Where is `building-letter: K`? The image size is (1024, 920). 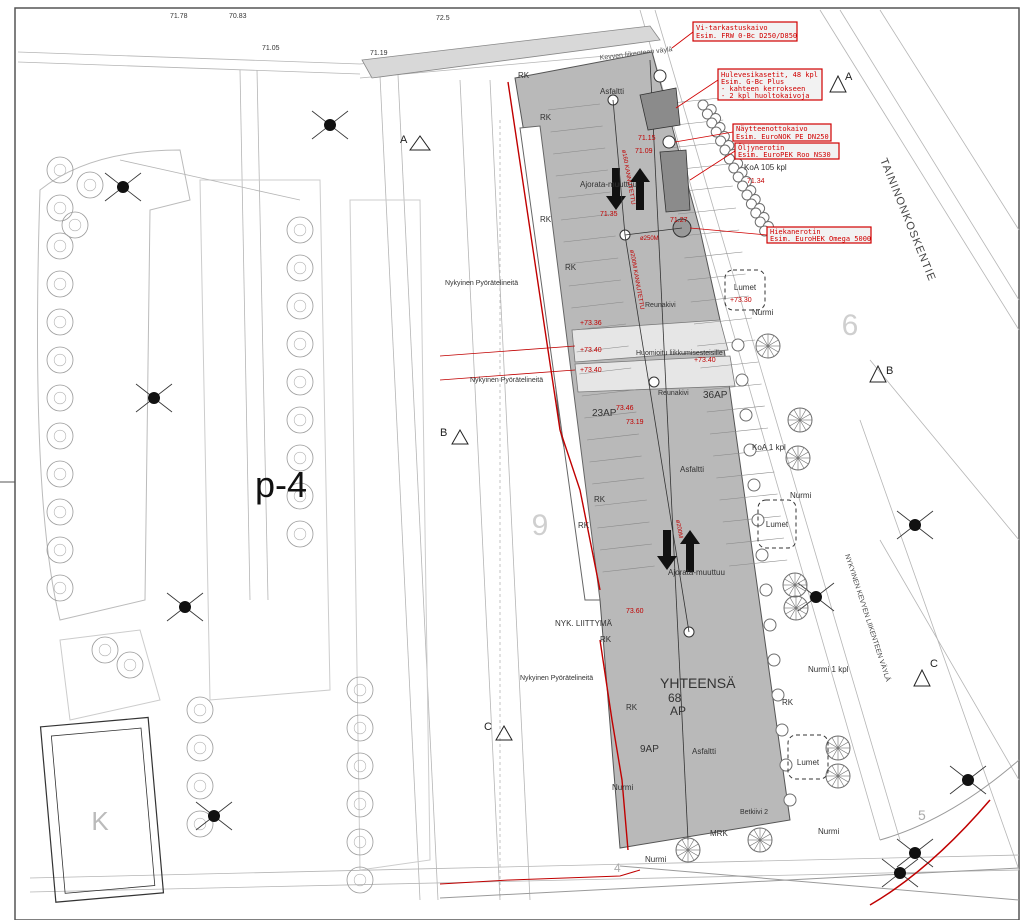
building-letter: K is located at coordinates (100, 821).